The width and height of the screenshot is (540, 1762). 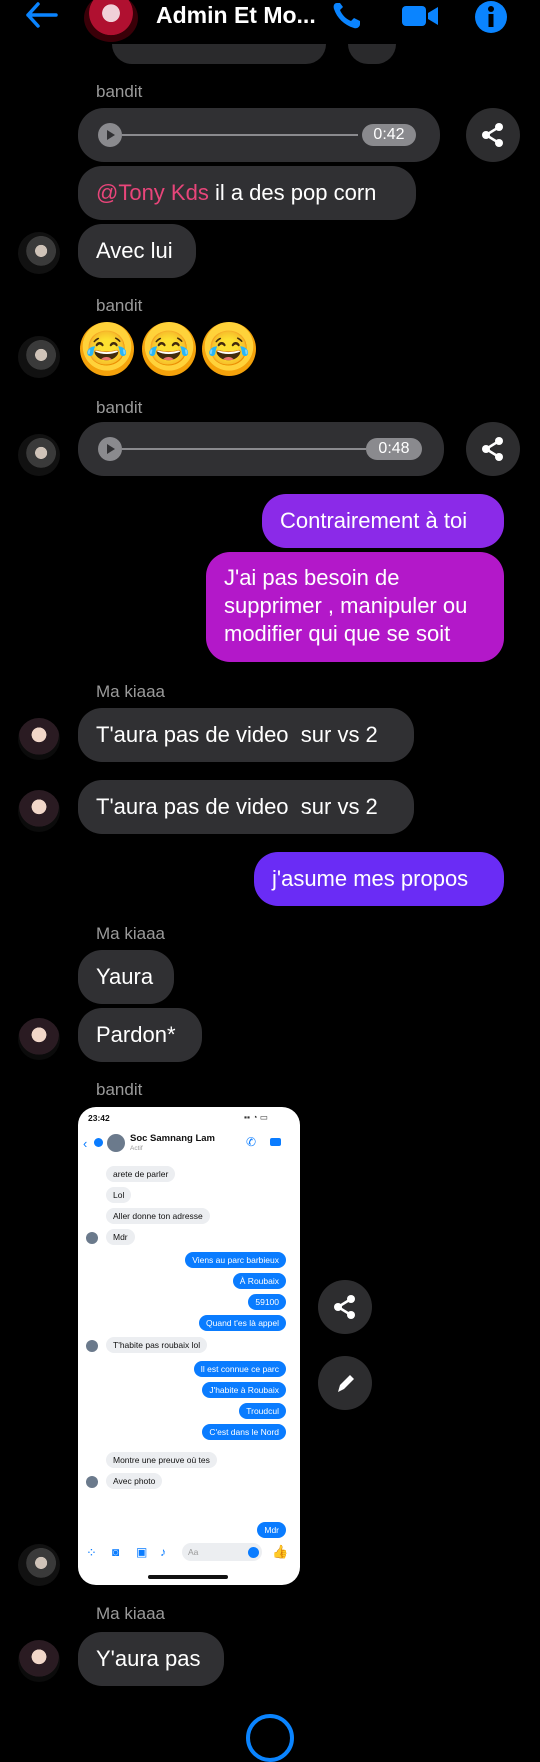 I want to click on outgoing-message: Contrairement à toi, so click(x=383, y=521).